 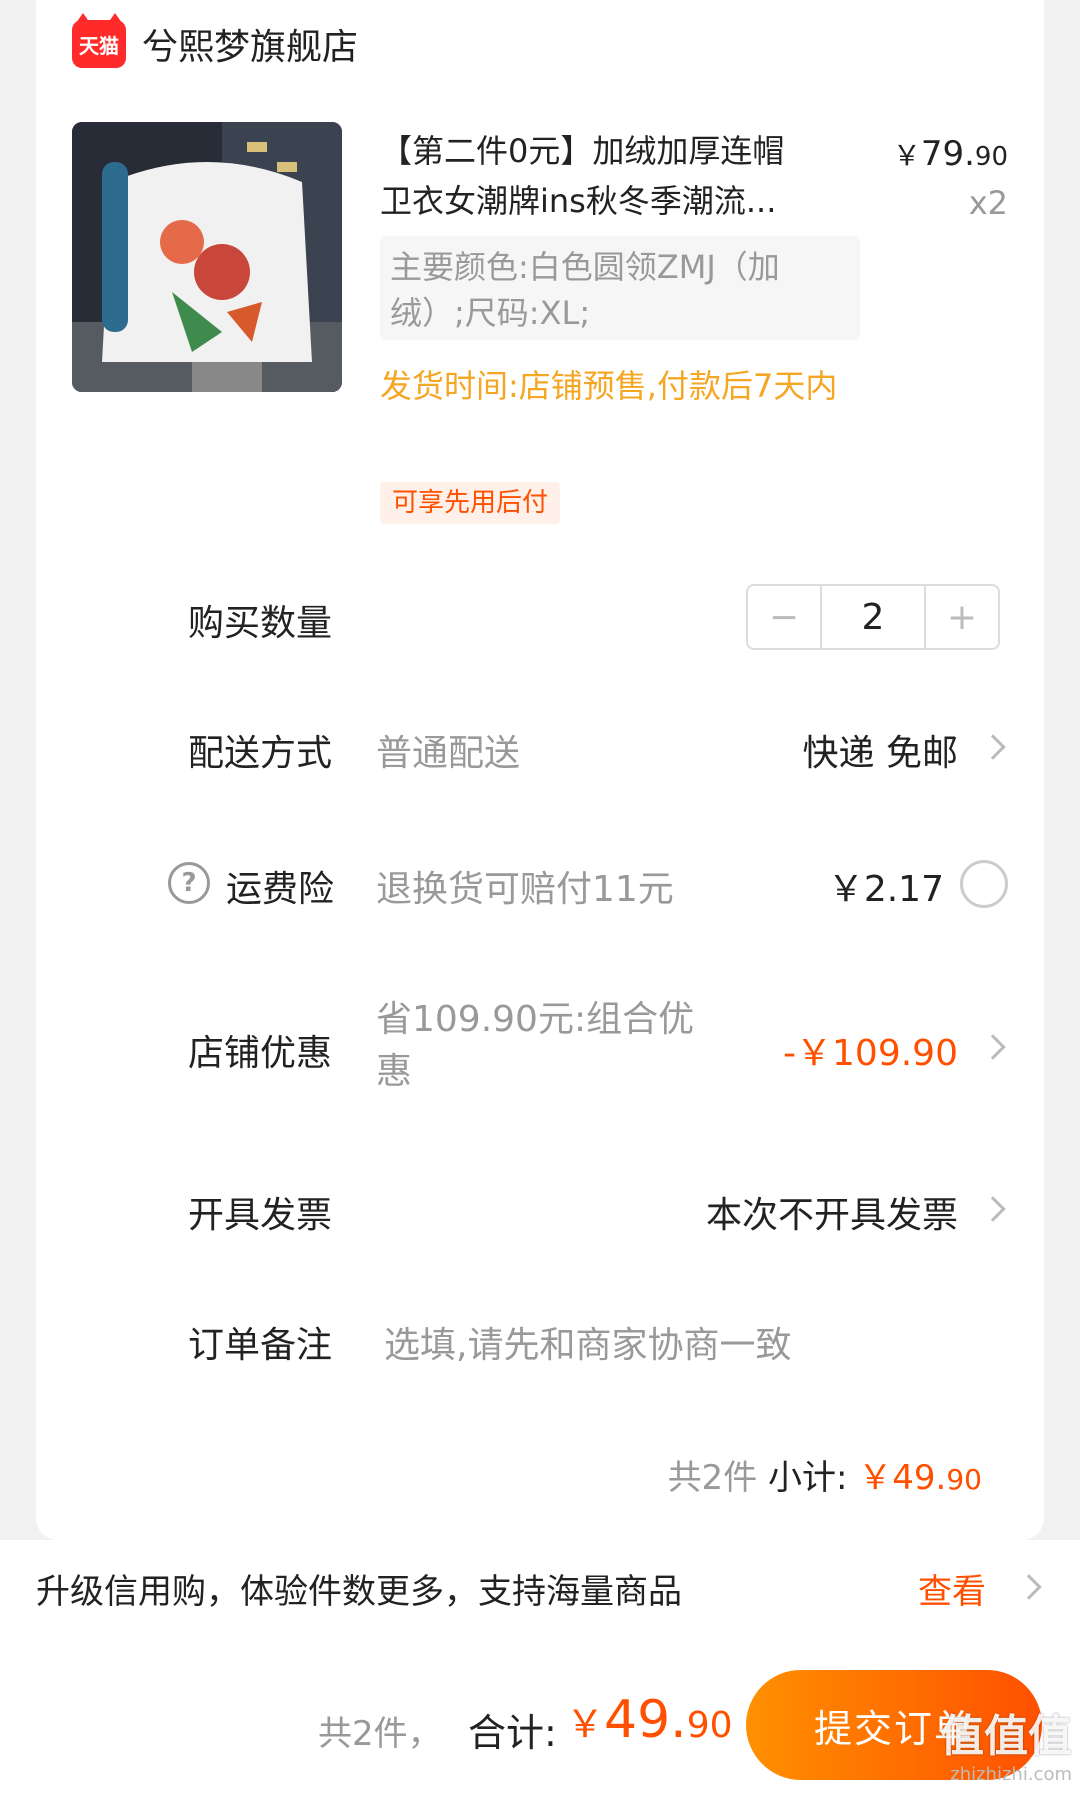 What do you see at coordinates (988, 203) in the screenshot?
I see `product-quantity: x2` at bounding box center [988, 203].